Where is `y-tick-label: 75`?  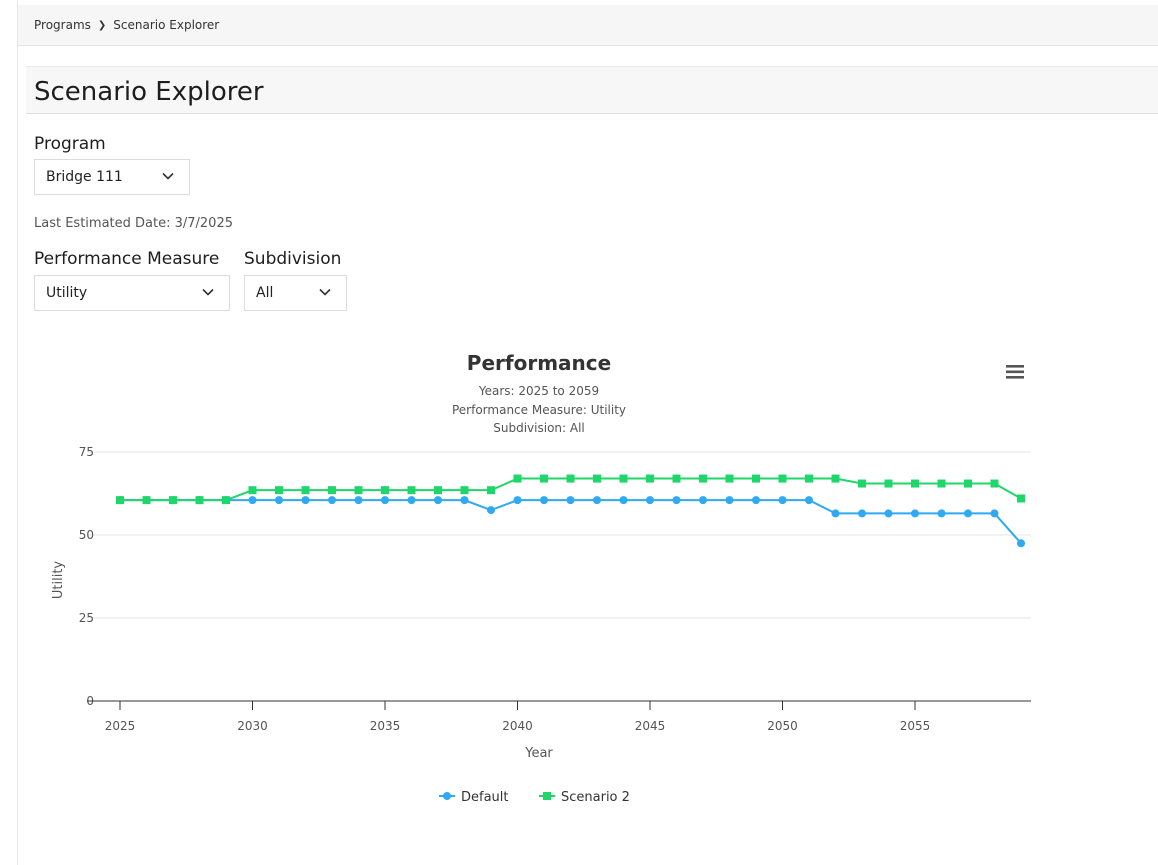 y-tick-label: 75 is located at coordinates (86, 452).